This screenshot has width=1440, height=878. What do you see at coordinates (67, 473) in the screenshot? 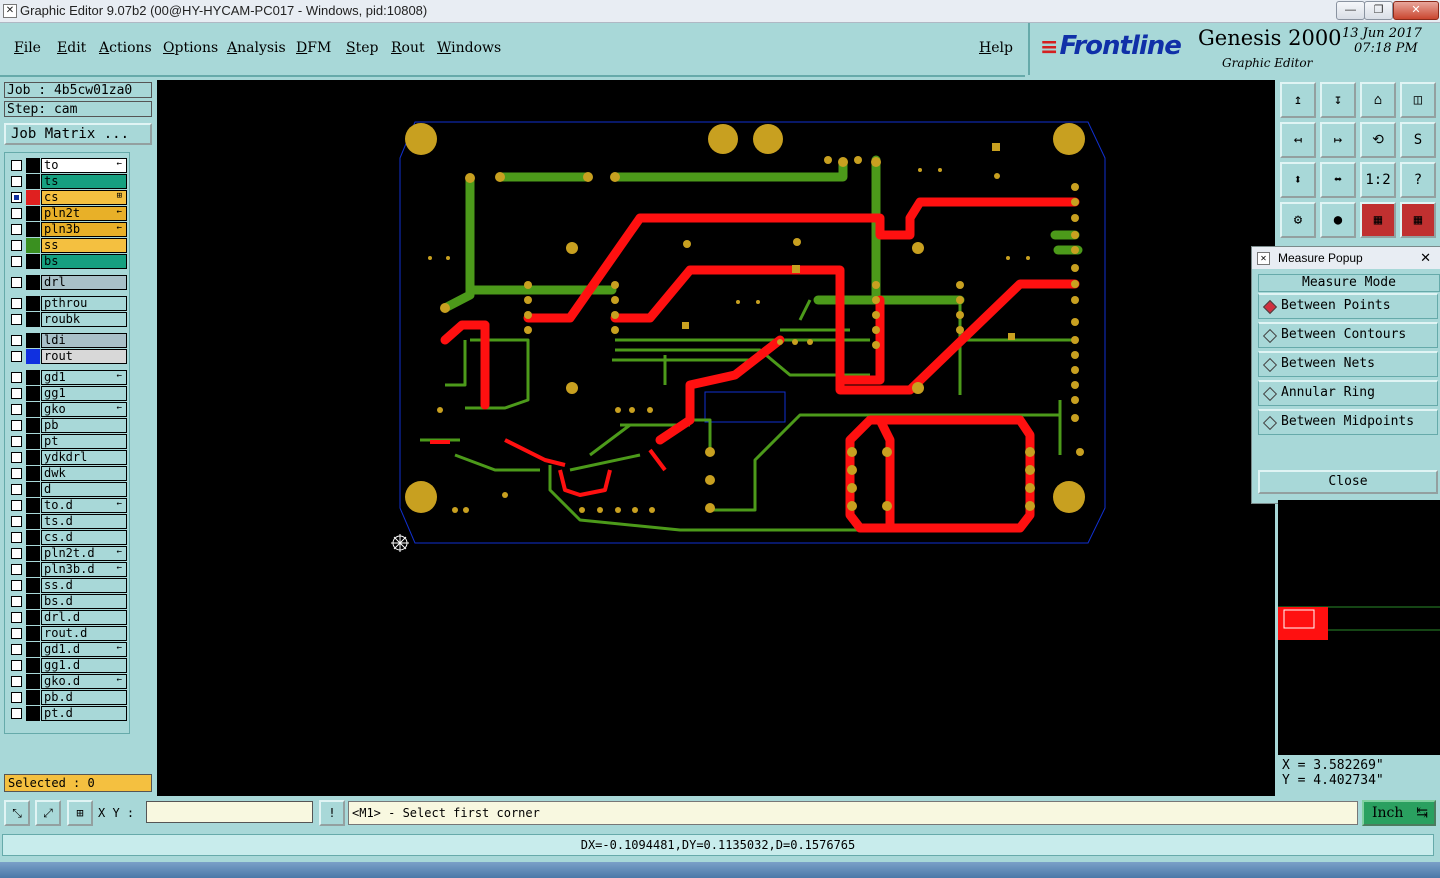
I see `layer-row-dwk: dwk` at bounding box center [67, 473].